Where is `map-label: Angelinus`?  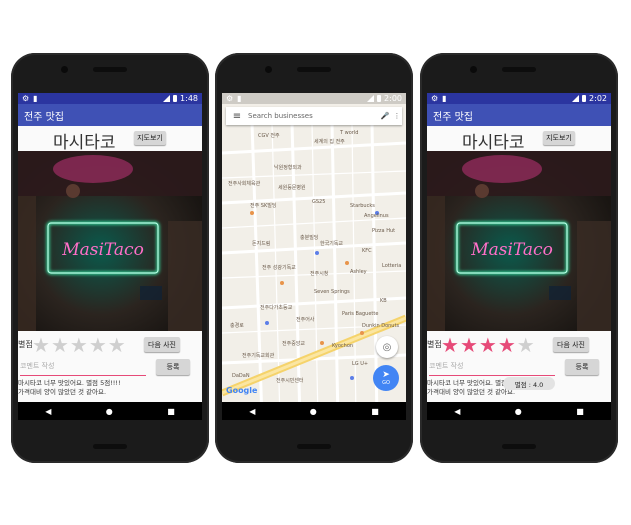
map-label: Angelinus is located at coordinates (376, 216).